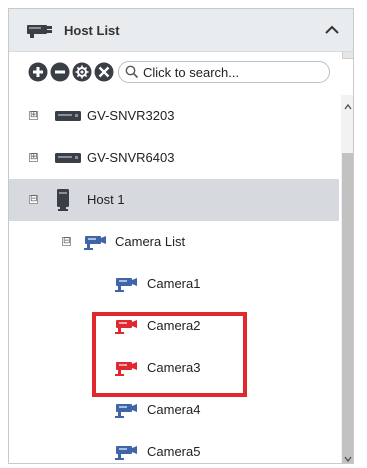  Describe the element at coordinates (39, 31) in the screenshot. I see `host-server-icon` at that location.